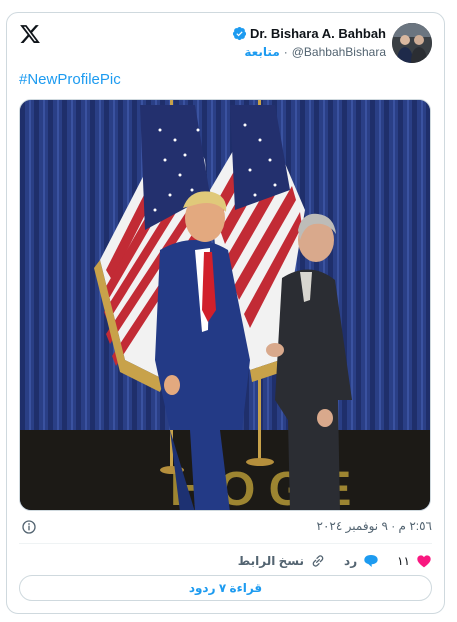 The height and width of the screenshot is (622, 457). What do you see at coordinates (351, 561) in the screenshot?
I see `reply-label: رد` at bounding box center [351, 561].